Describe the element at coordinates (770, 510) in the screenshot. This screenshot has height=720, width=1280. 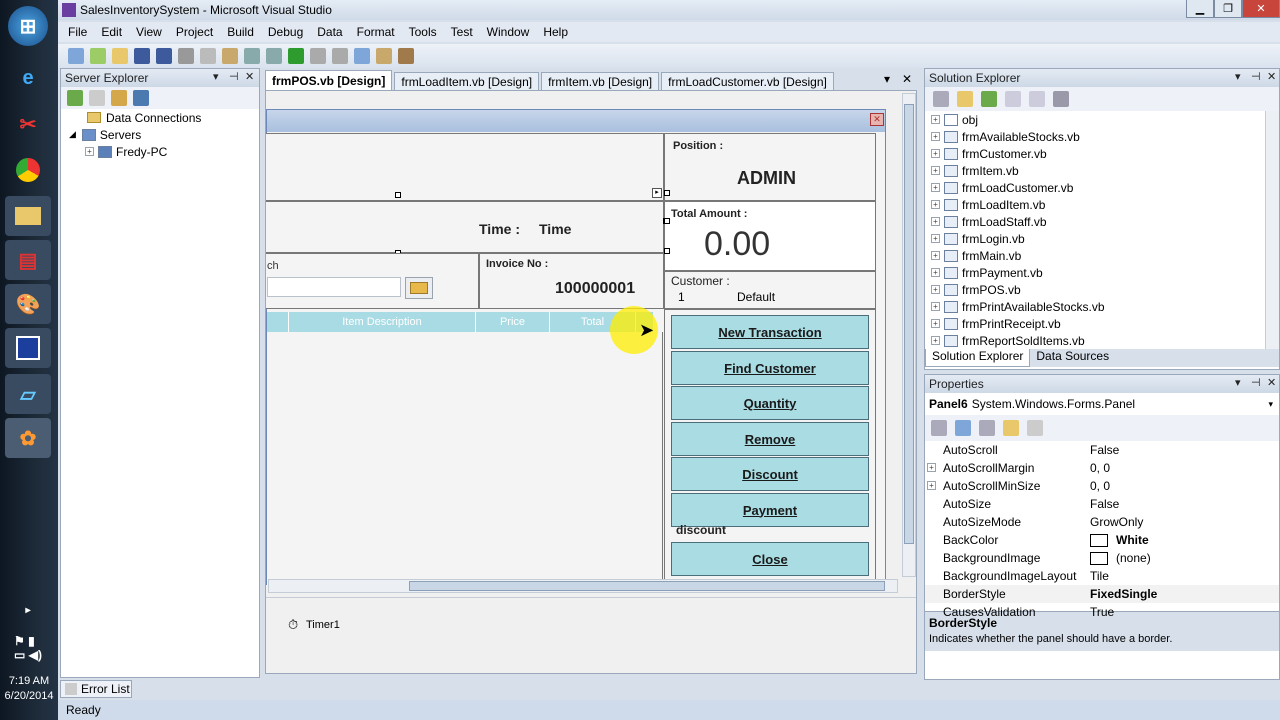
I see `payment-button: Payment` at that location.